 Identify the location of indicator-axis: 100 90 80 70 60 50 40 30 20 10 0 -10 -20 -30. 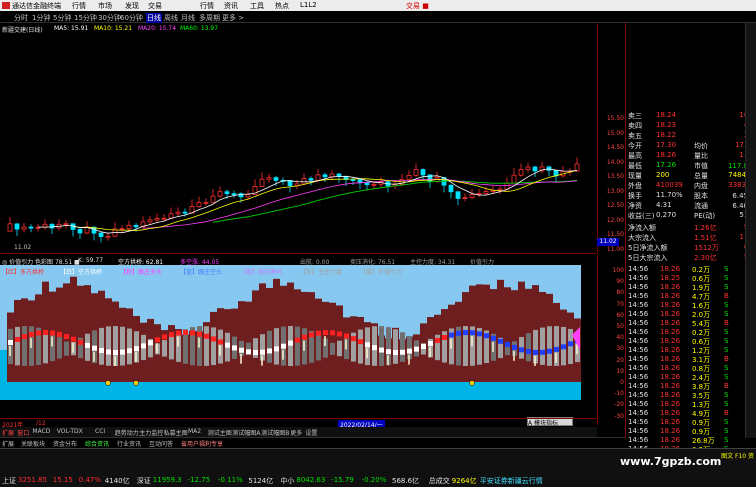
(611, 340).